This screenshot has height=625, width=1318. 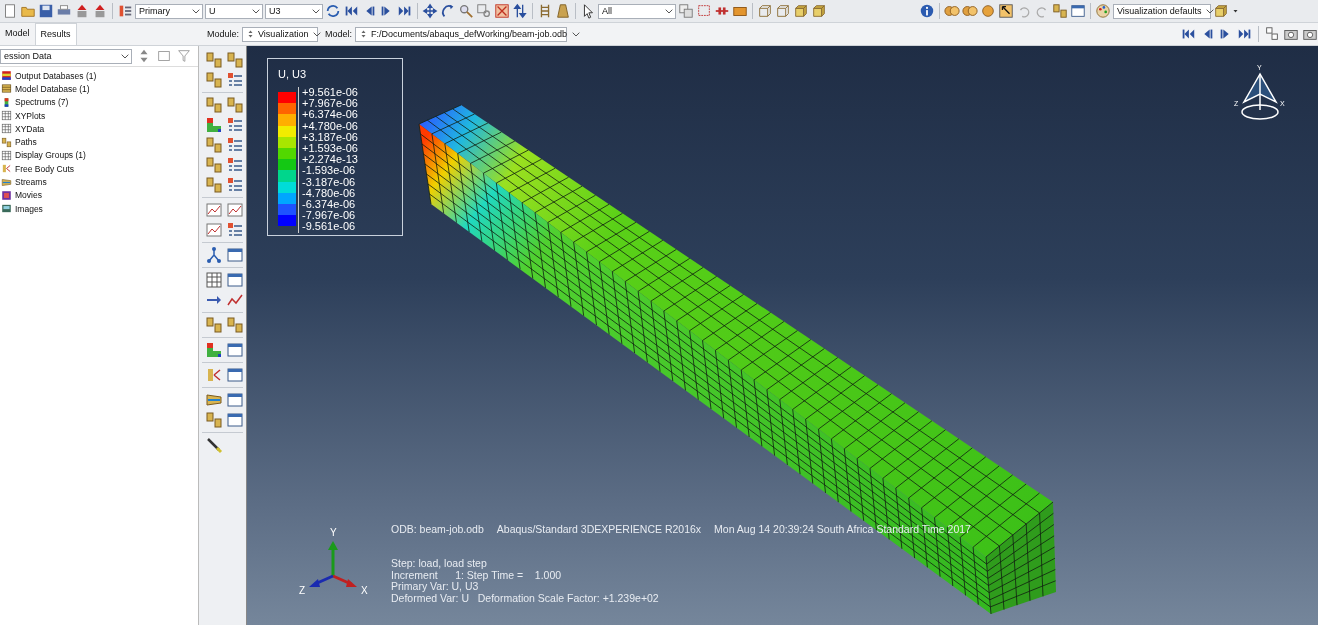 What do you see at coordinates (169, 11) in the screenshot?
I see `primary-select: Primary` at bounding box center [169, 11].